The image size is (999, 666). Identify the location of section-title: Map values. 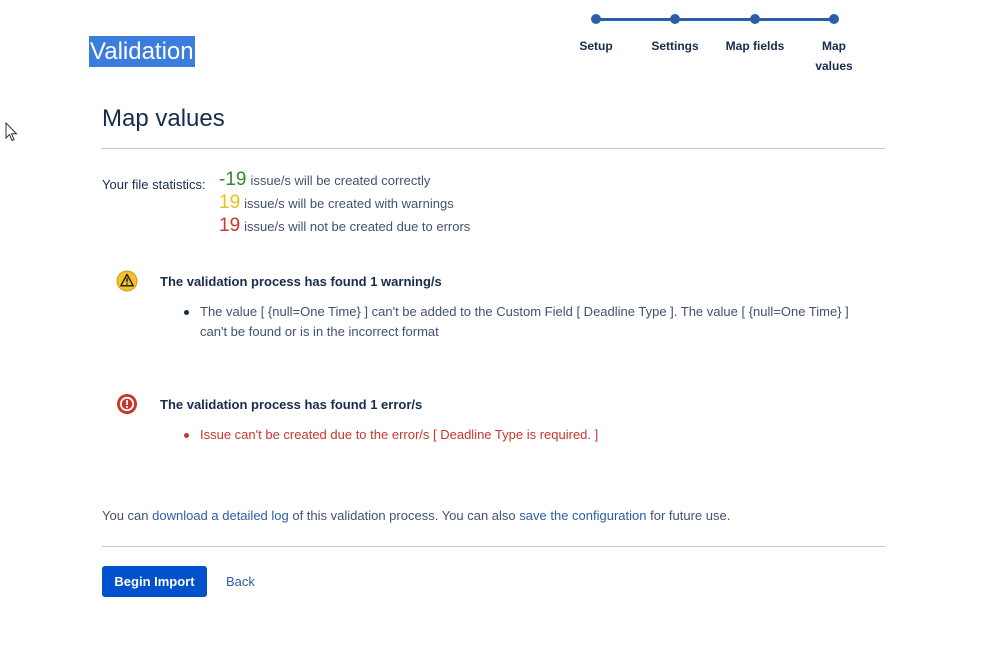
(163, 118).